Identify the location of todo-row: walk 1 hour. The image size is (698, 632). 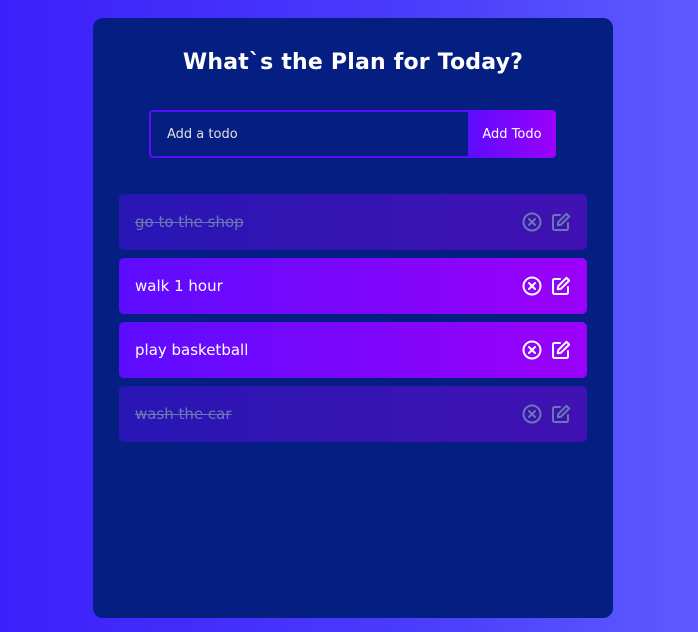
(353, 286).